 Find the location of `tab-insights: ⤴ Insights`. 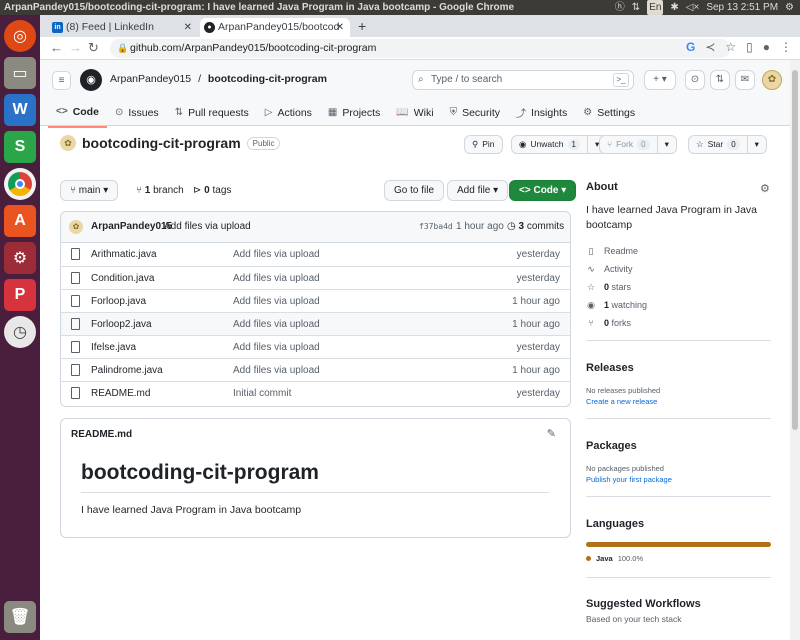

tab-insights: ⤴ Insights is located at coordinates (541, 115).